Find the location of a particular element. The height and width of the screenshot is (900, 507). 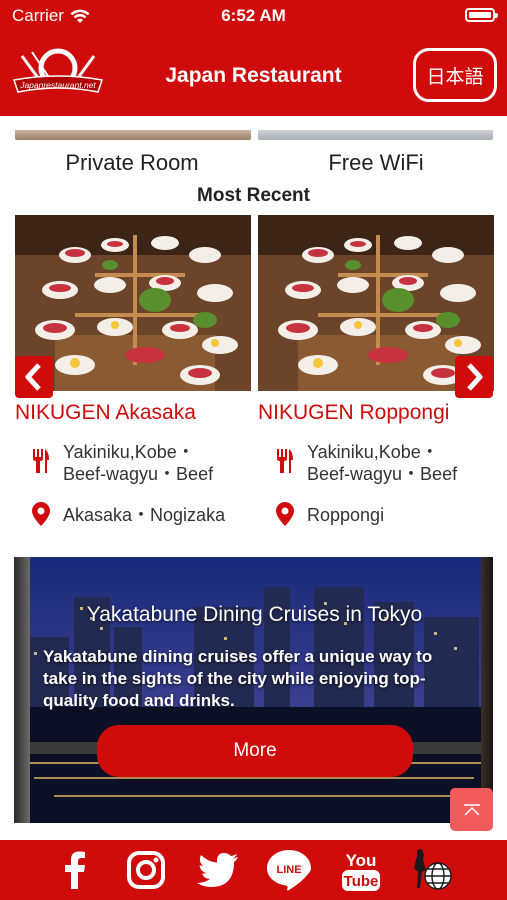

feature-image-private-room is located at coordinates (133, 135).